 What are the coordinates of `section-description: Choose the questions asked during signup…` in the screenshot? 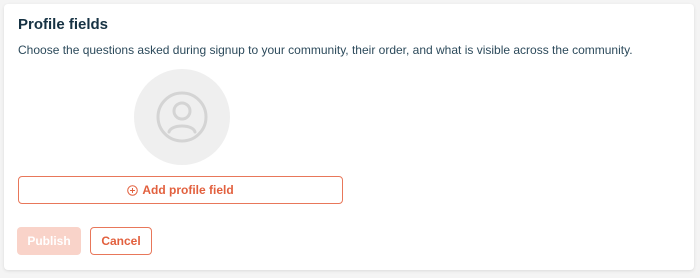 It's located at (325, 50).